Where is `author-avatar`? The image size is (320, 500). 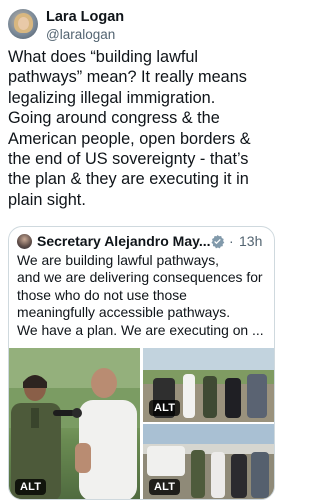 author-avatar is located at coordinates (23, 24).